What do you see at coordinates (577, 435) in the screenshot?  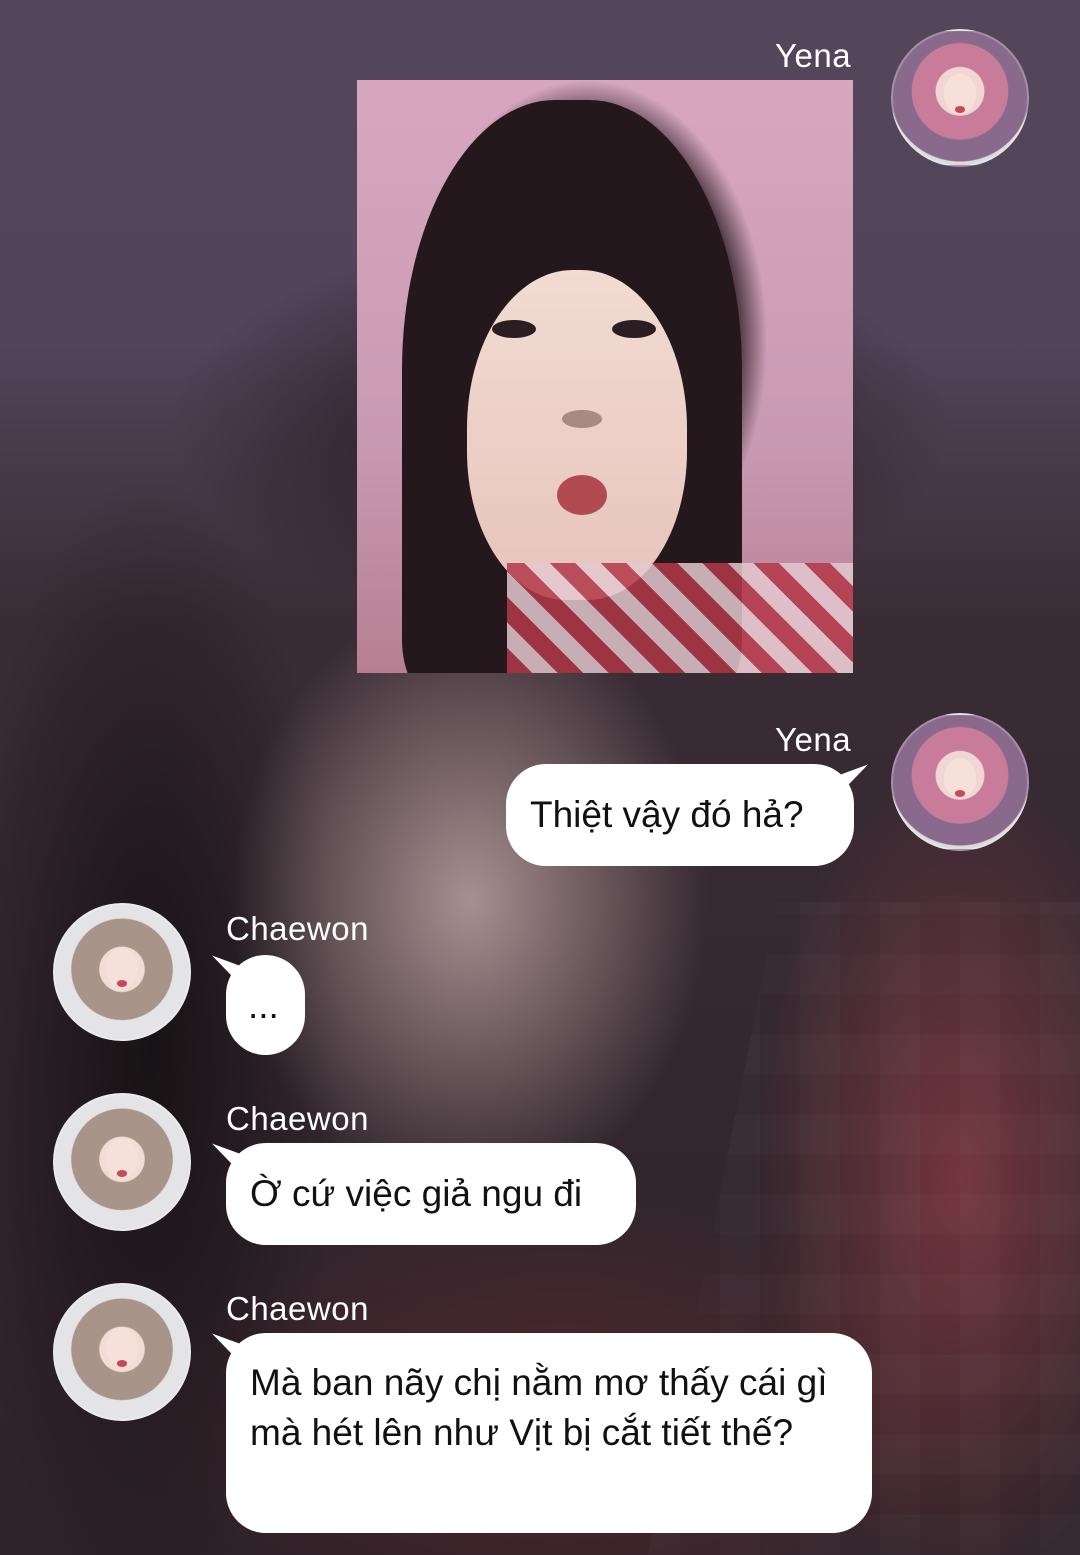 I see `image-face` at bounding box center [577, 435].